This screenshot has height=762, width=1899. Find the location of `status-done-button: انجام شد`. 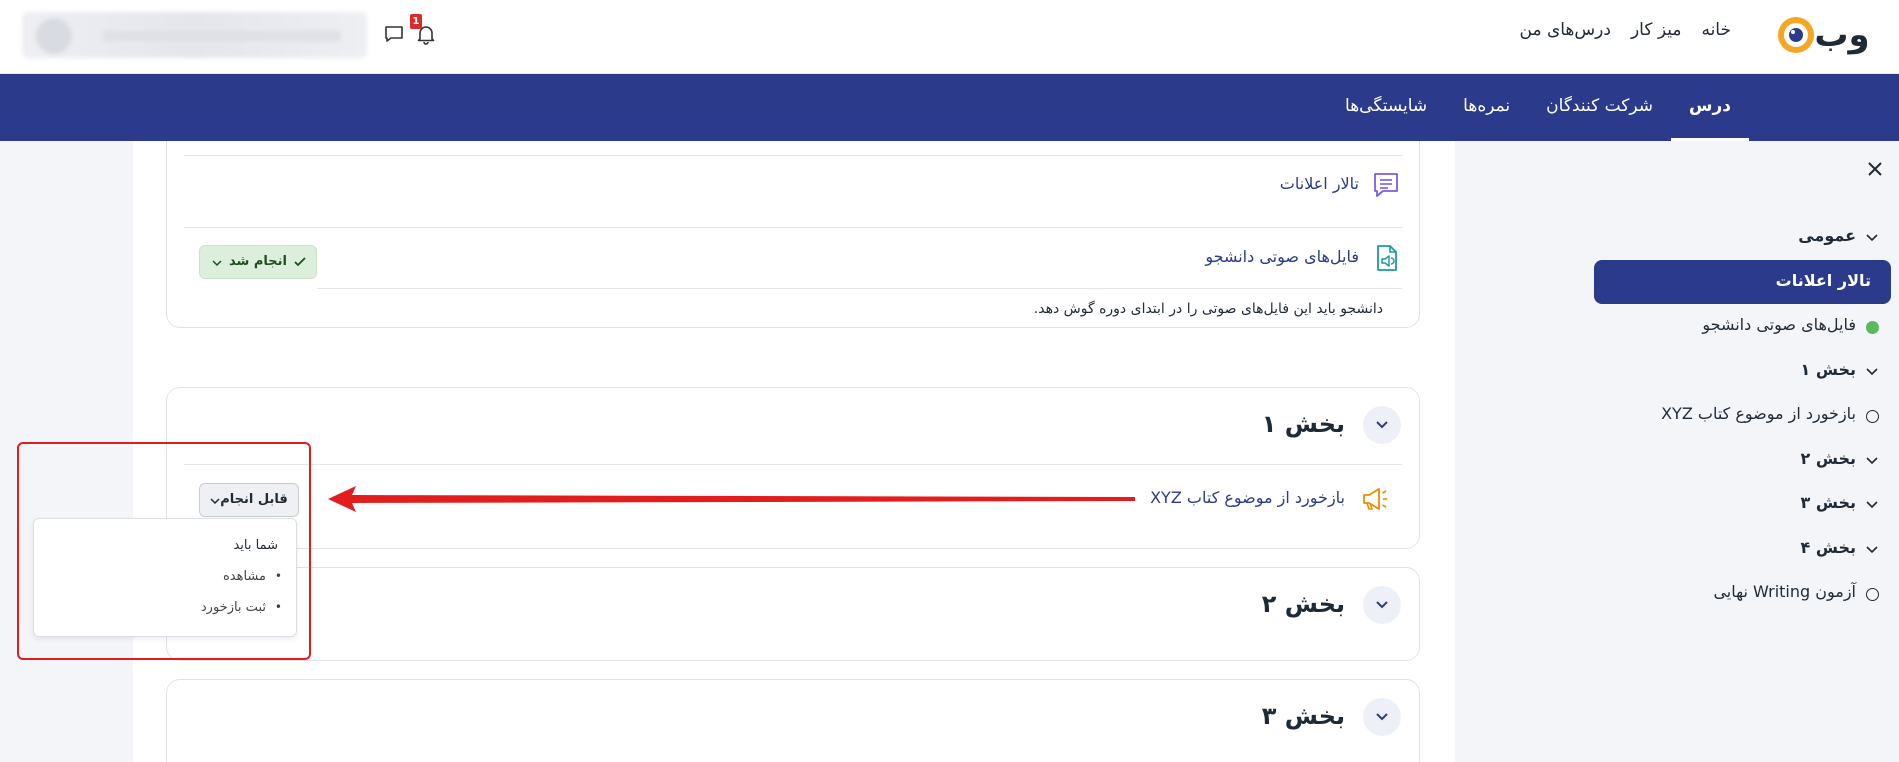

status-done-button: انجام شد is located at coordinates (258, 262).